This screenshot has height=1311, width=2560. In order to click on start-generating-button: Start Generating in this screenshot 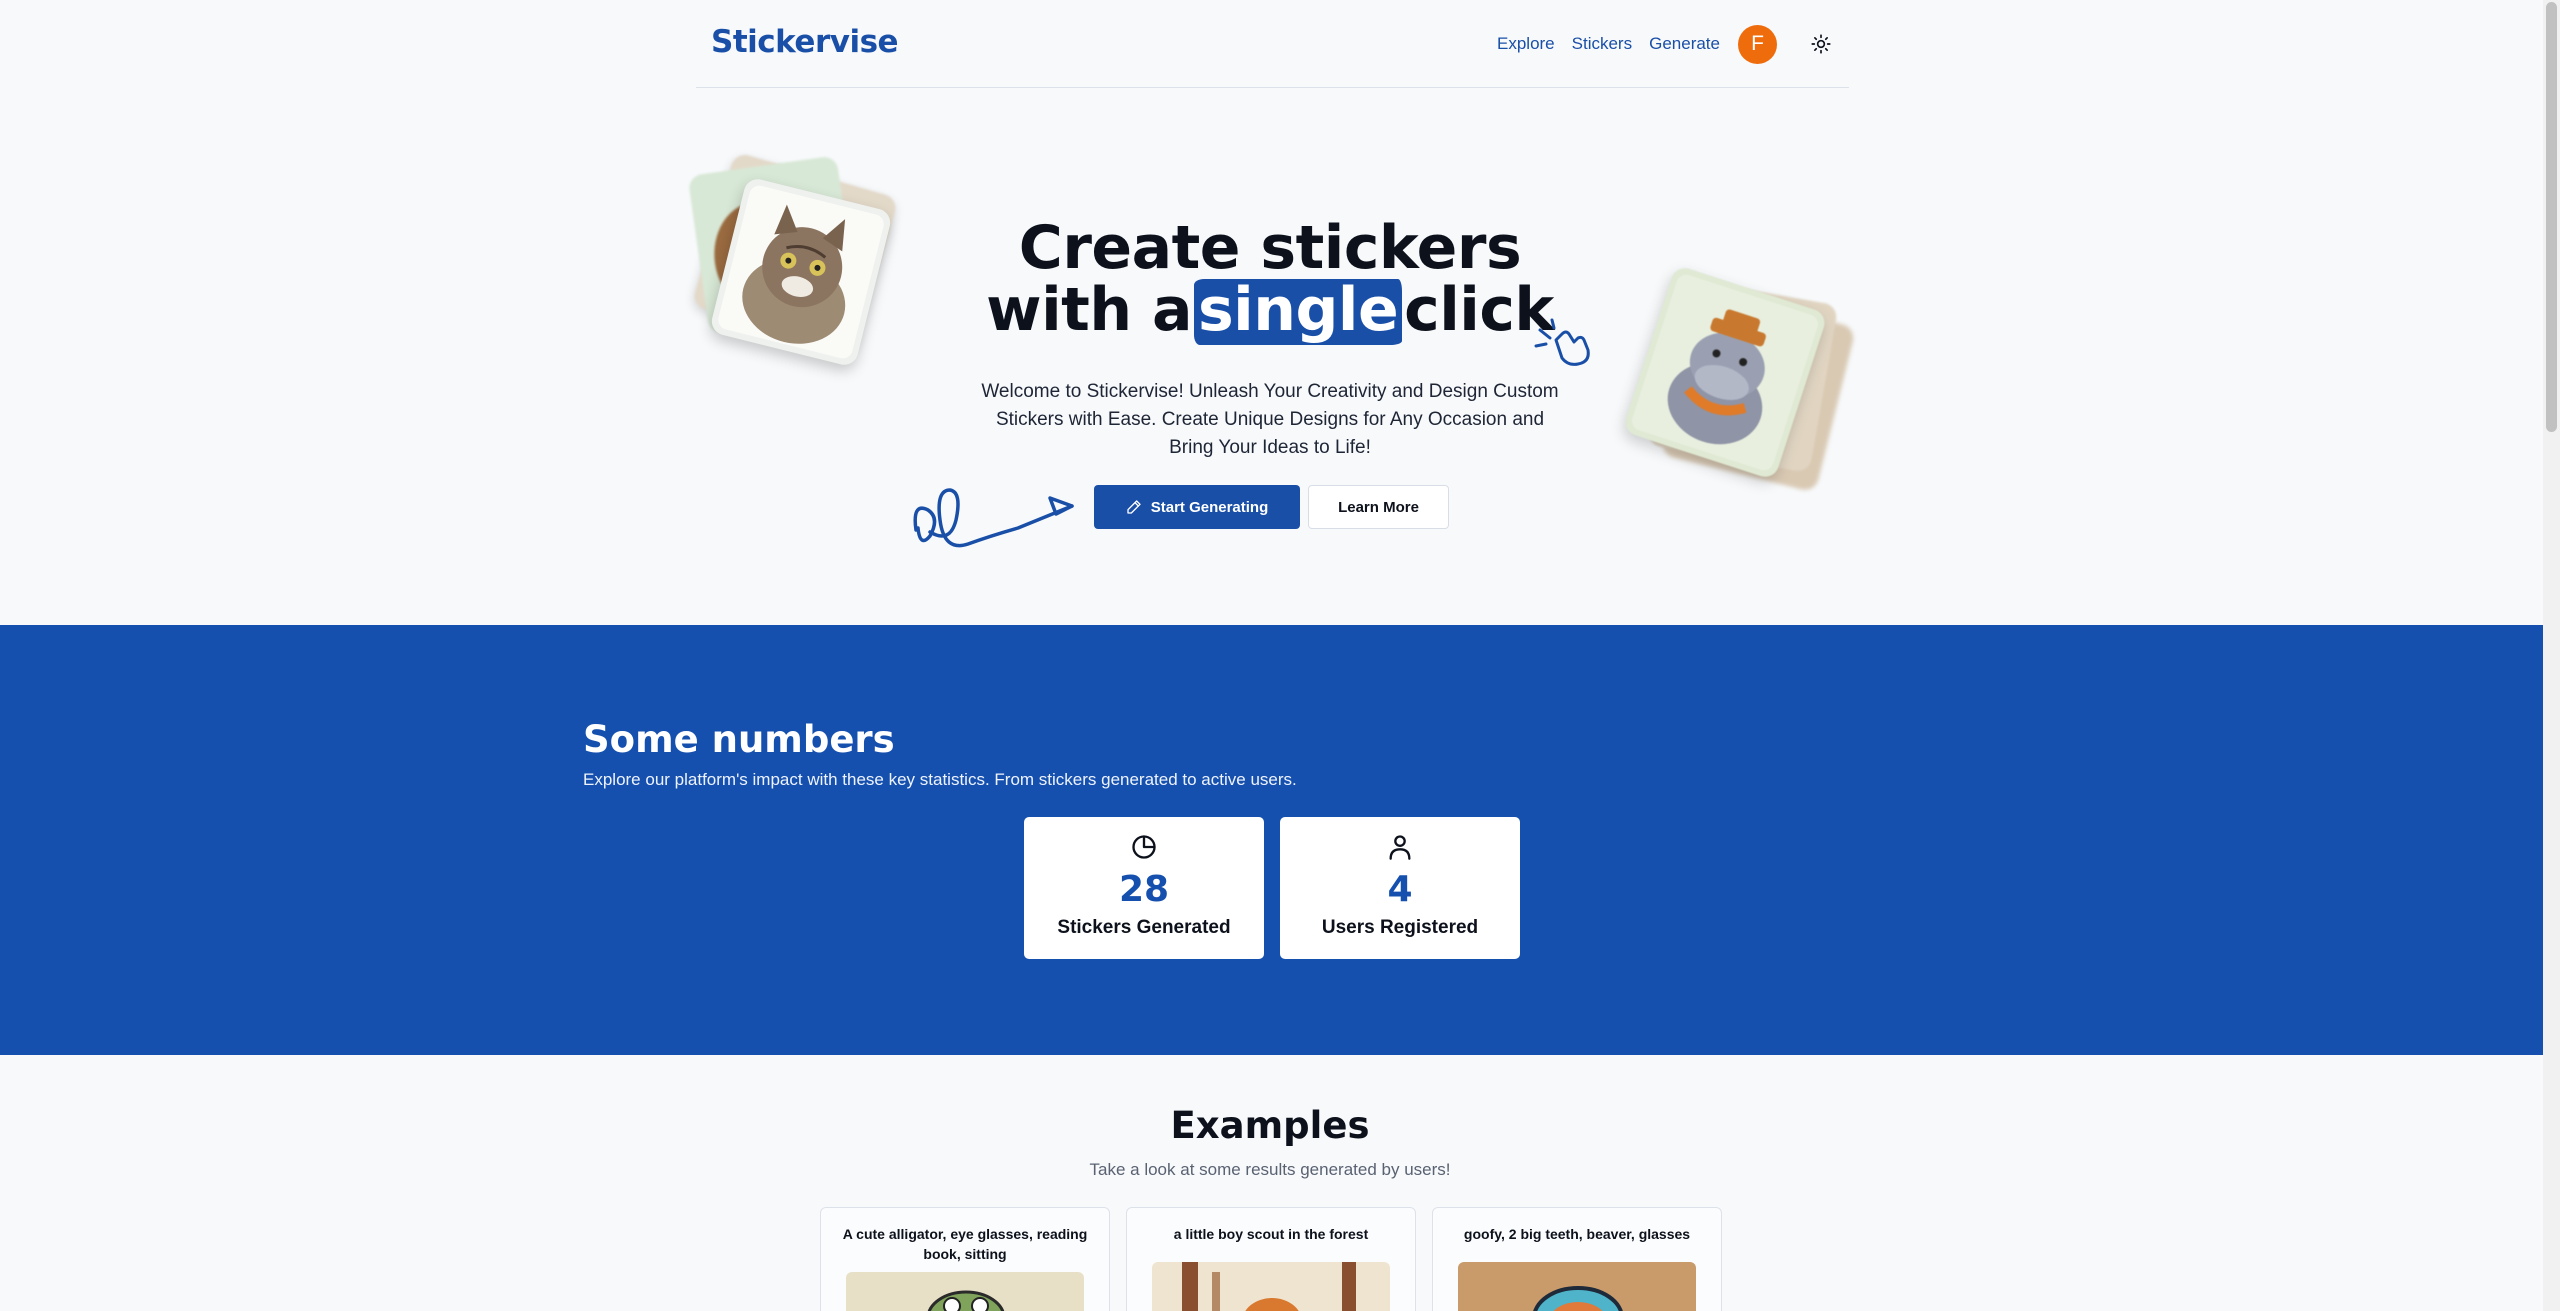, I will do `click(1197, 507)`.